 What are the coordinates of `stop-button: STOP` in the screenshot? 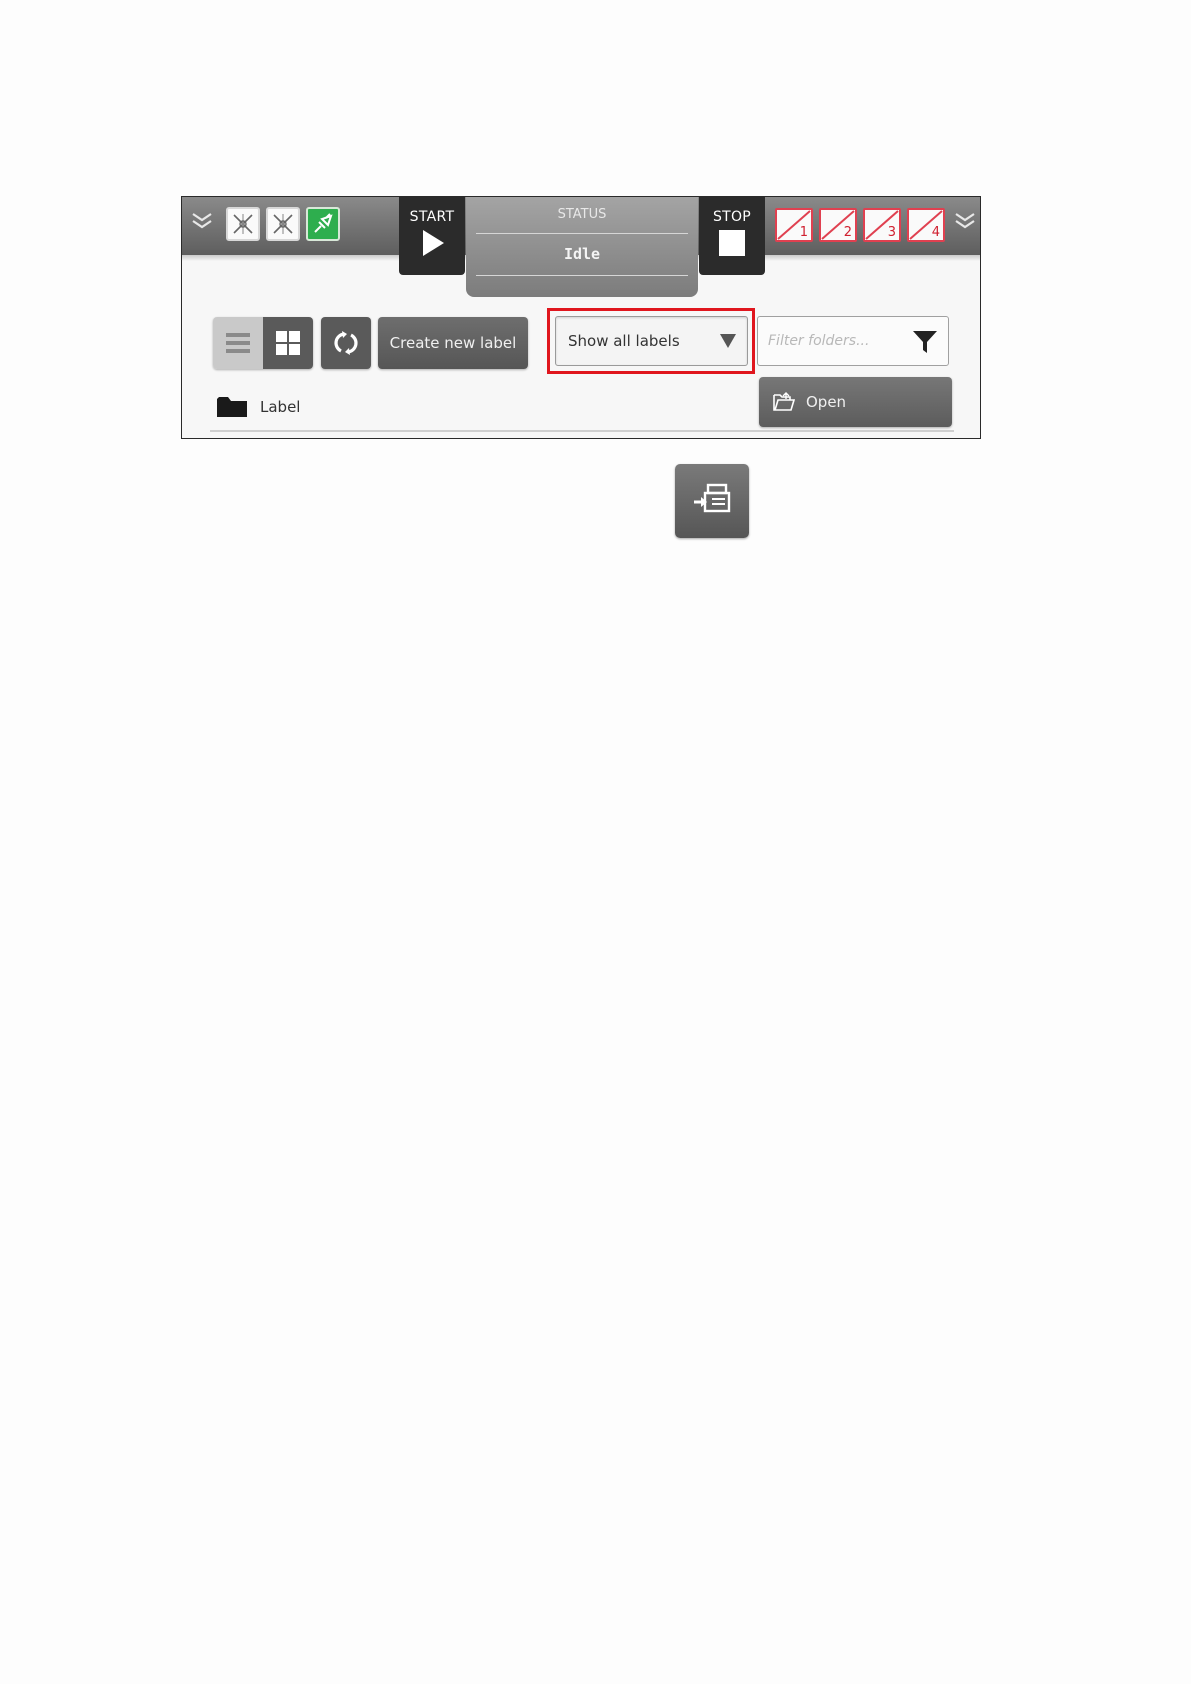 It's located at (732, 236).